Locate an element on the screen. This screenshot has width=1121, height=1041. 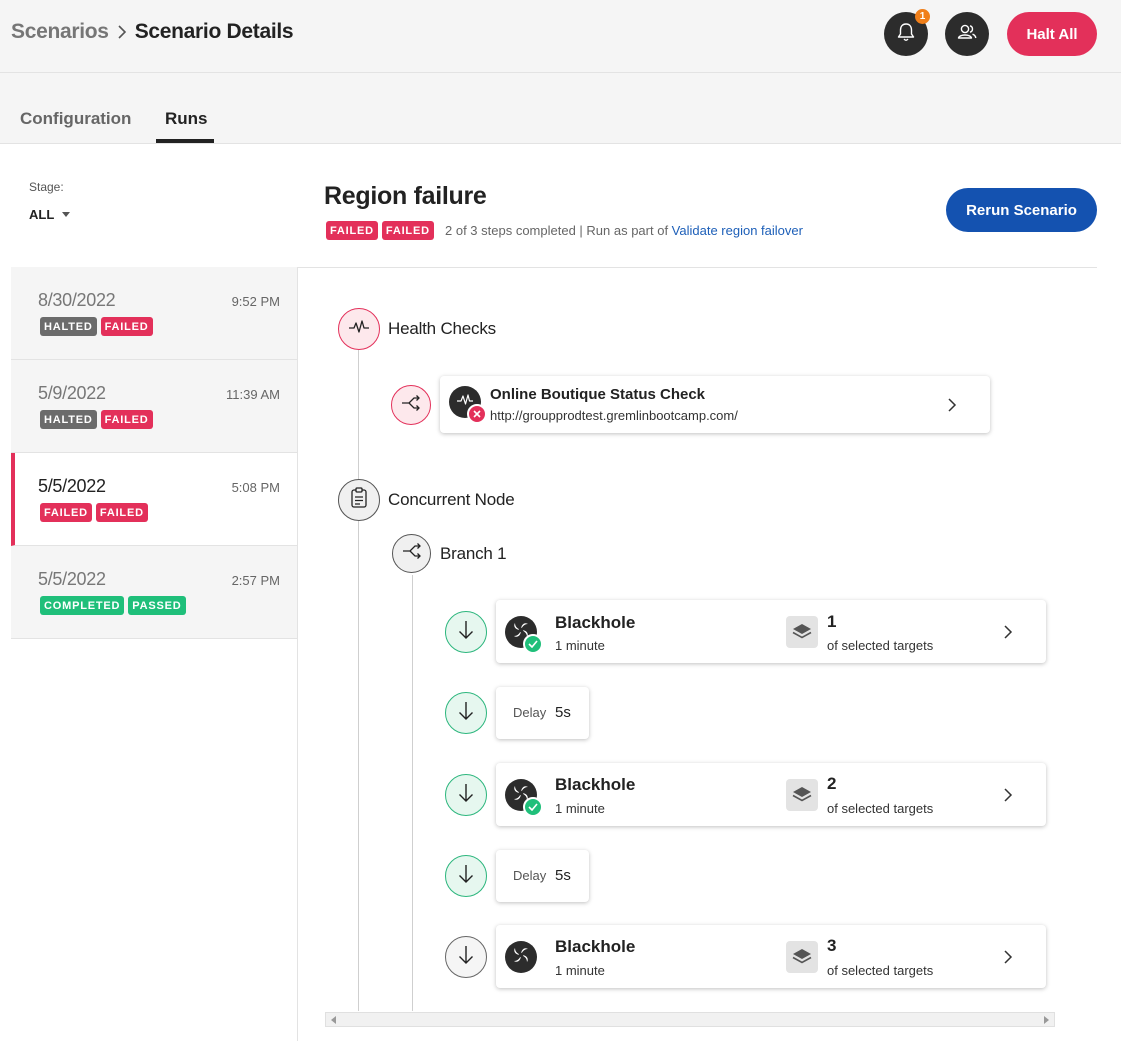
run-date: 8/30/2022 is located at coordinates (77, 300).